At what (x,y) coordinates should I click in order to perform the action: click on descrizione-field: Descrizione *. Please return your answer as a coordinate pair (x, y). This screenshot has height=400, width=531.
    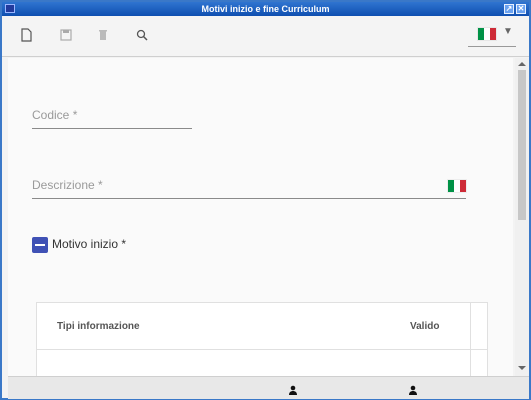
    Looking at the image, I should click on (249, 188).